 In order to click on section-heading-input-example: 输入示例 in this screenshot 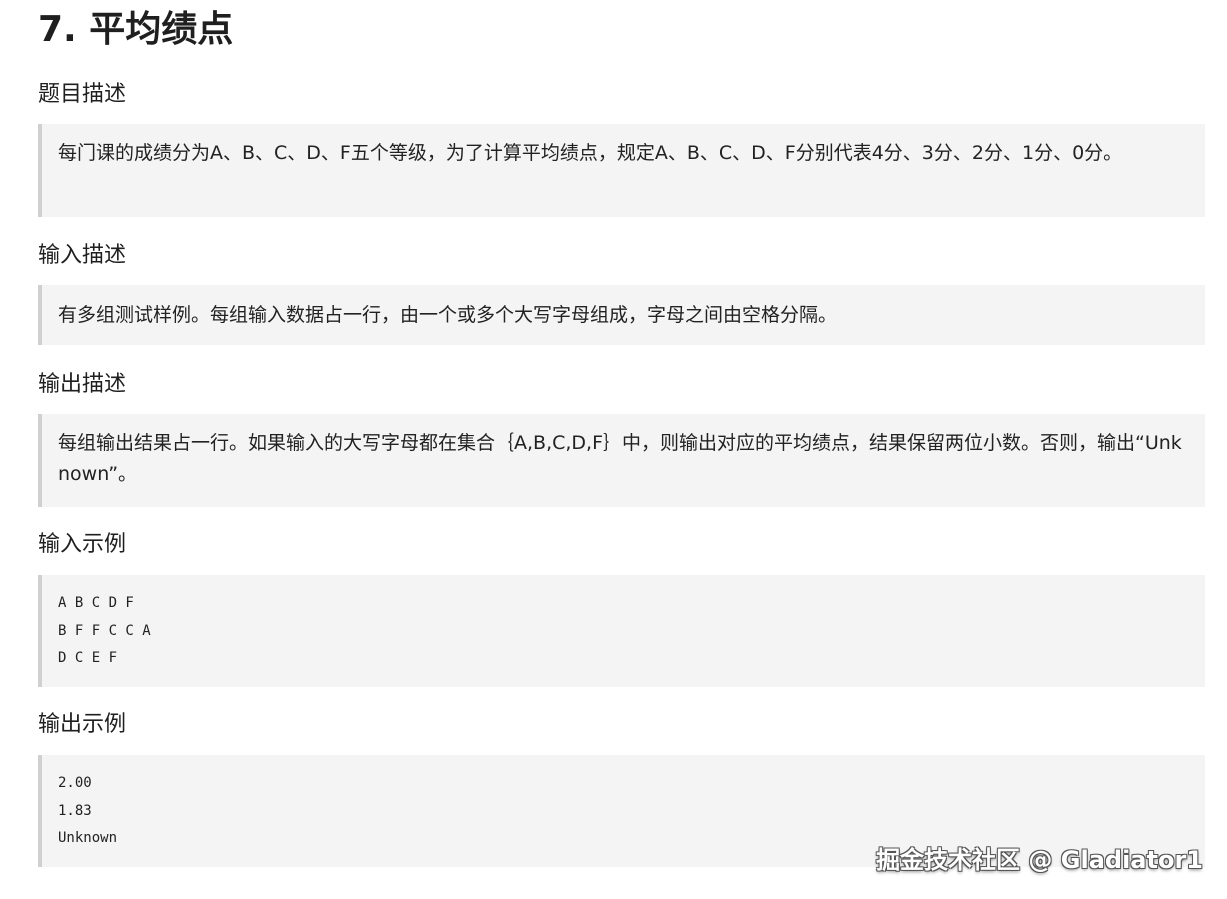, I will do `click(82, 544)`.